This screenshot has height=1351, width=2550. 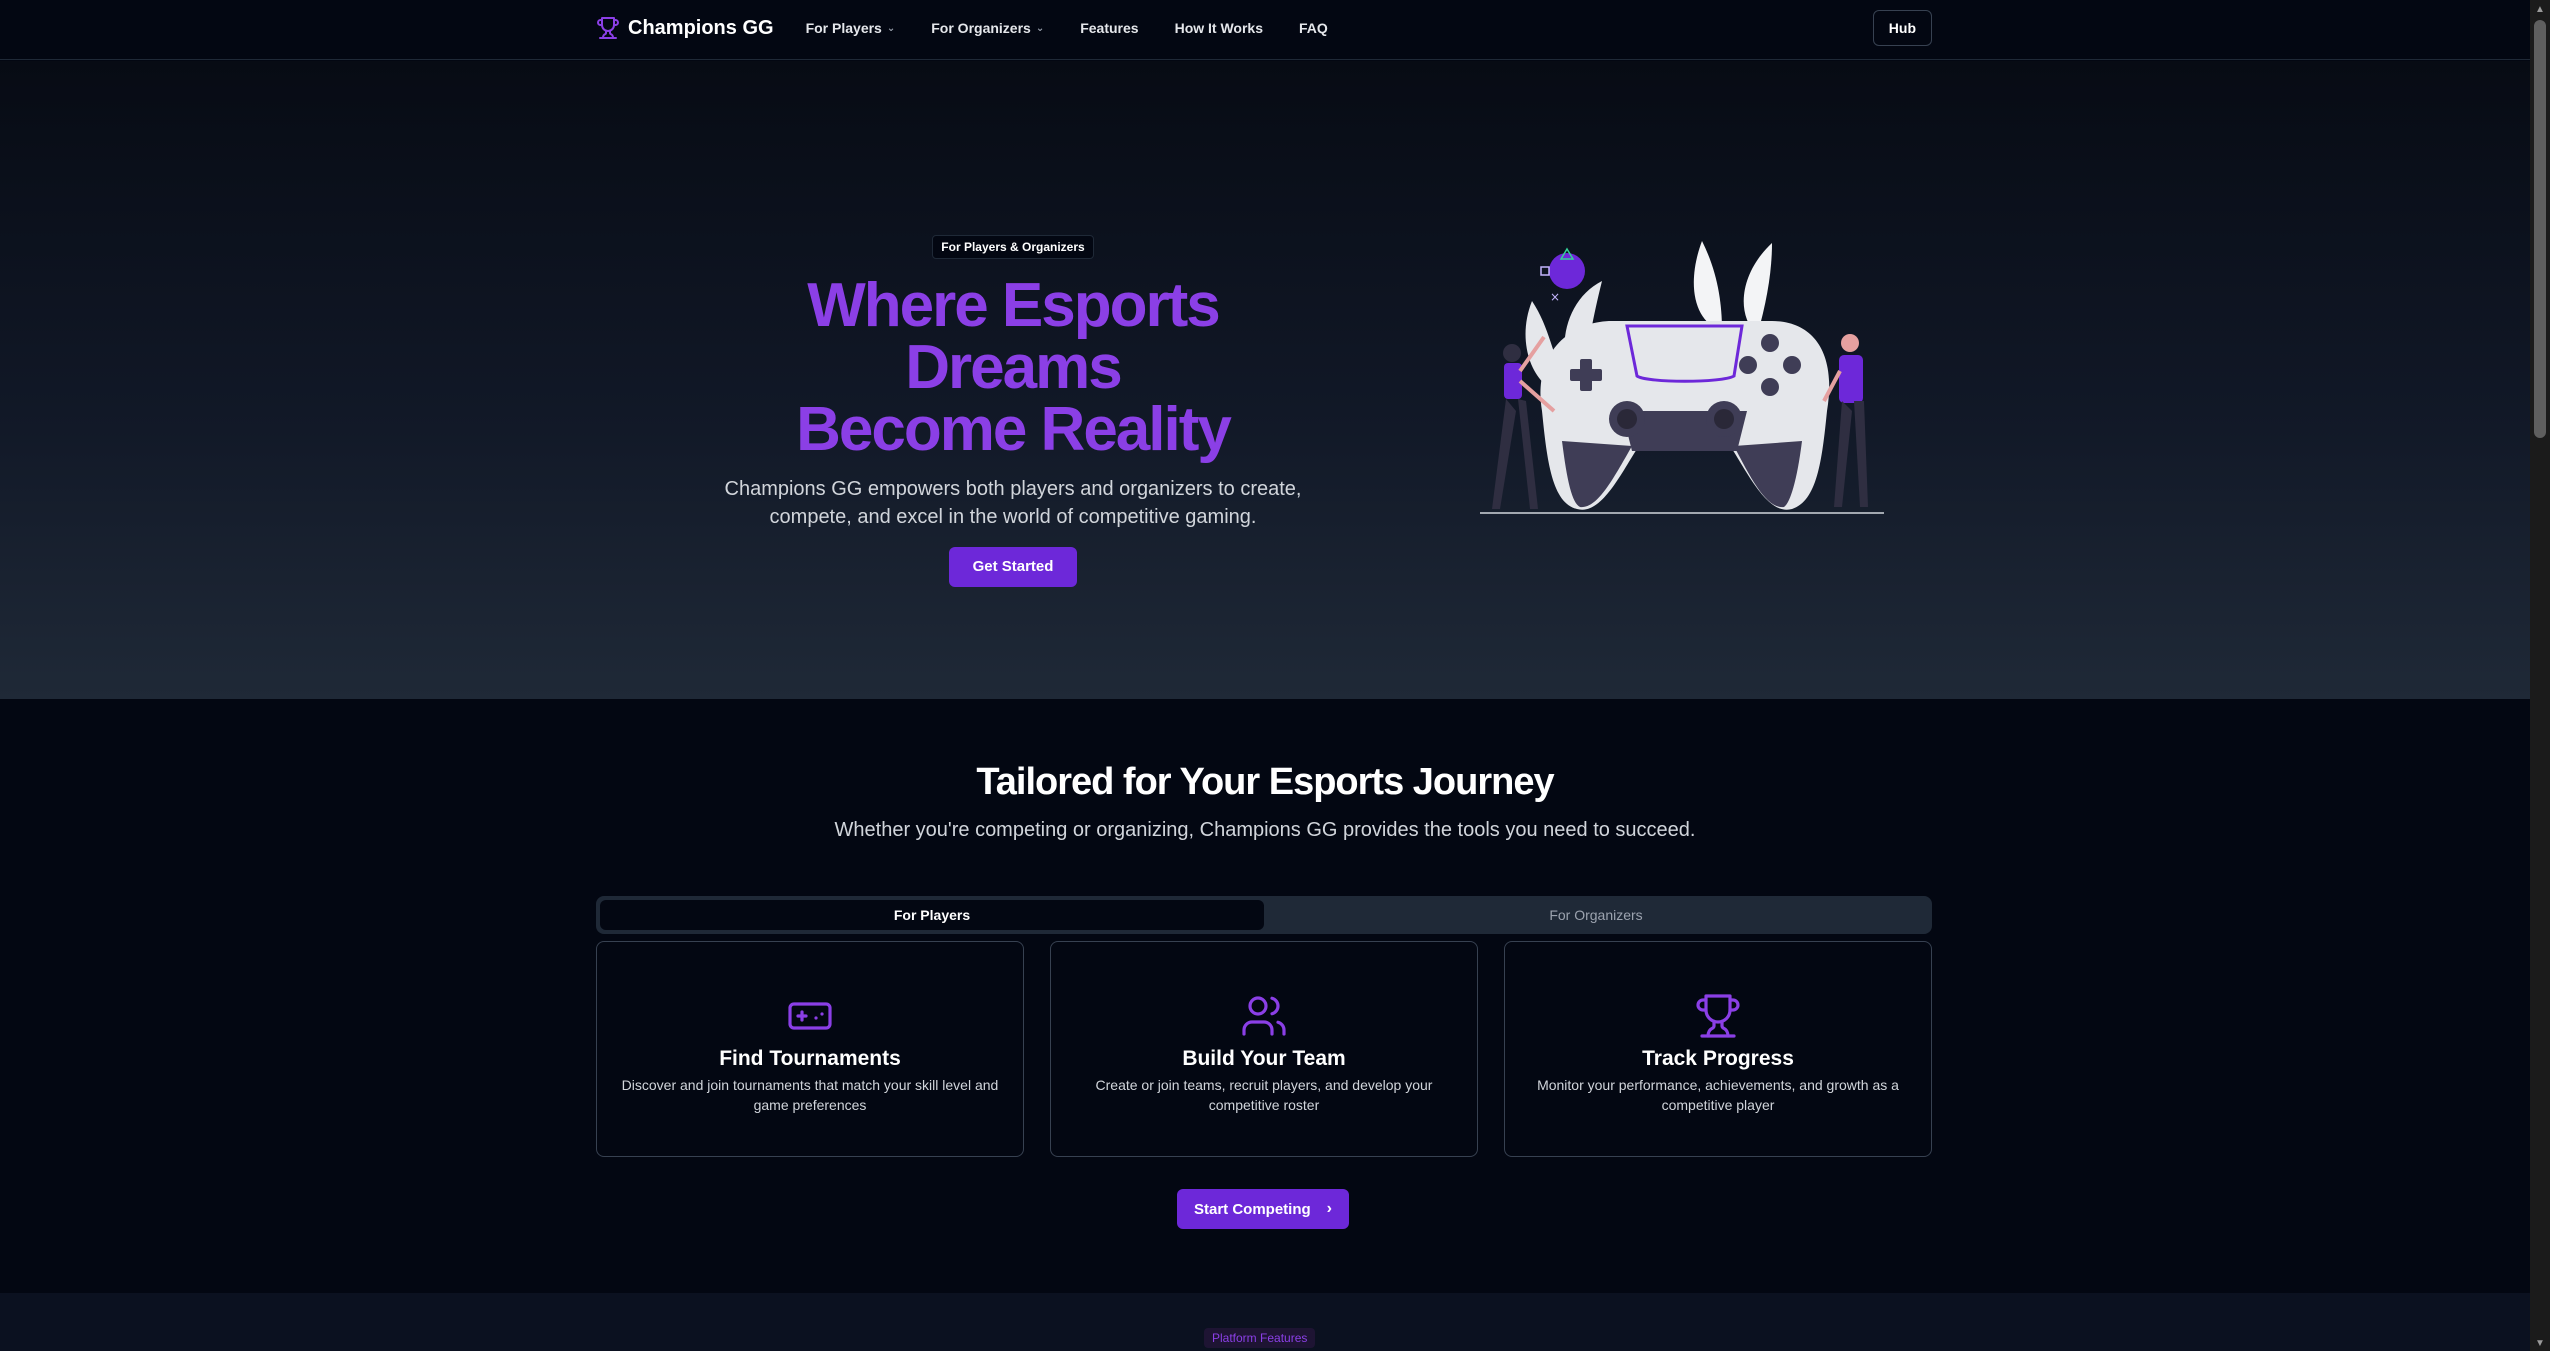 What do you see at coordinates (2540, 229) in the screenshot?
I see `scrollbar-thumb` at bounding box center [2540, 229].